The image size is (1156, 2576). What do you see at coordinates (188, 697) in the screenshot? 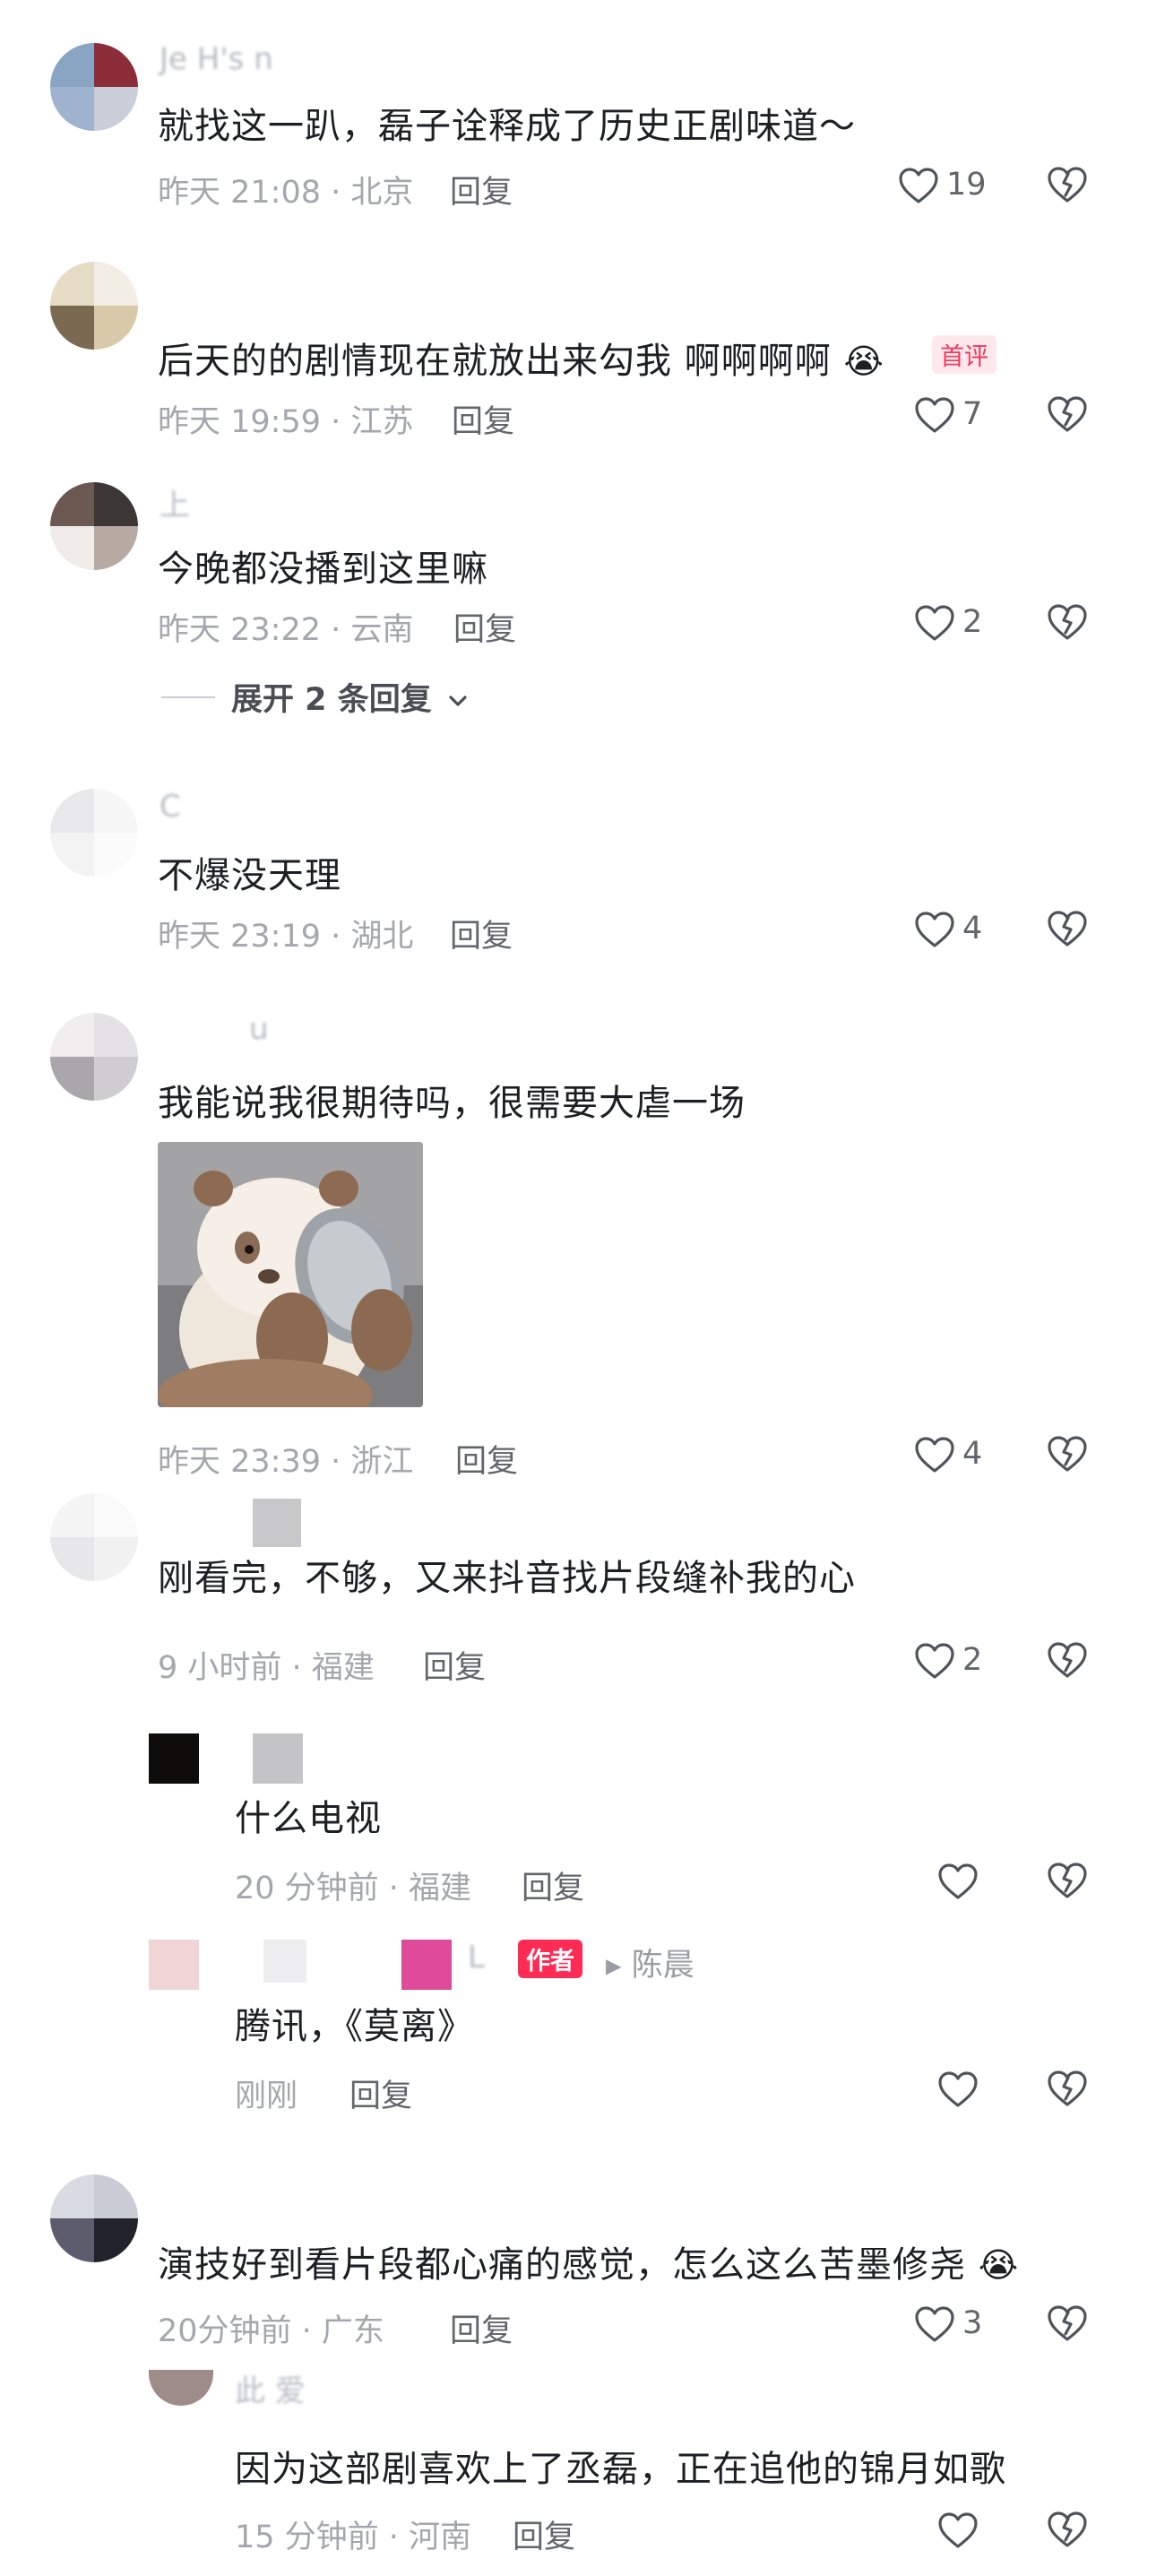
I see `expand-divider` at bounding box center [188, 697].